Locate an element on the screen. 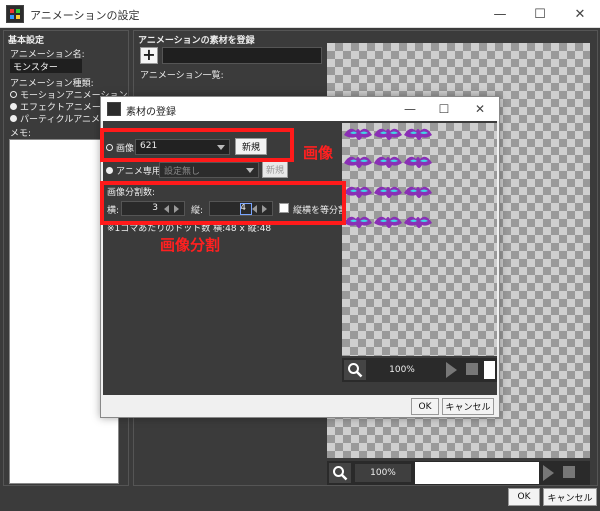 This screenshot has width=600, height=511. annotation-image-box is located at coordinates (197, 145).